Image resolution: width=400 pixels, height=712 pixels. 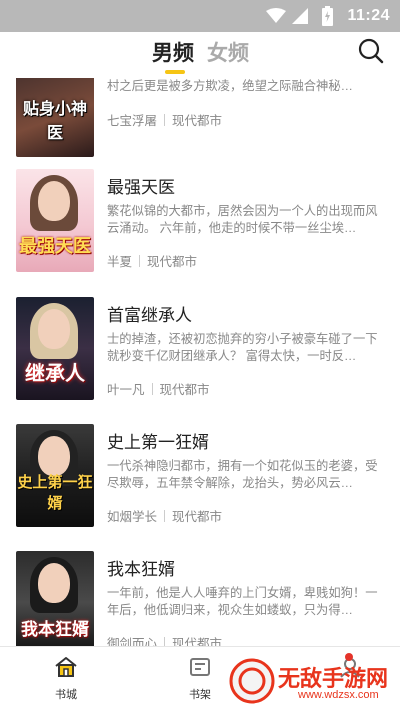 What do you see at coordinates (158, 388) in the screenshot?
I see `book-meta: 叶一凡 现代都市` at bounding box center [158, 388].